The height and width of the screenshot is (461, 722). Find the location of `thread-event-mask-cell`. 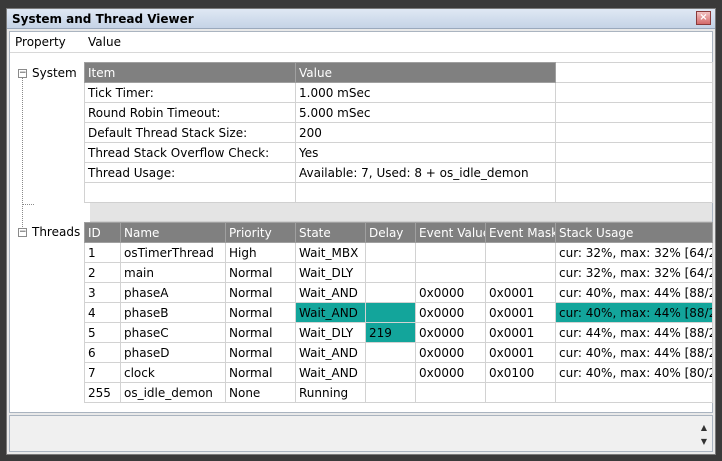

thread-event-mask-cell is located at coordinates (520, 392).